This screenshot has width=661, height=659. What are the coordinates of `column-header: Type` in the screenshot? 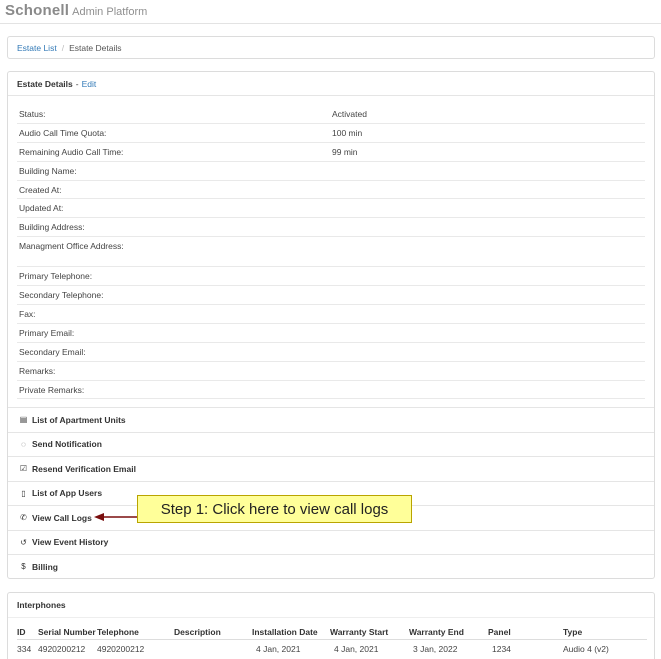 It's located at (603, 632).